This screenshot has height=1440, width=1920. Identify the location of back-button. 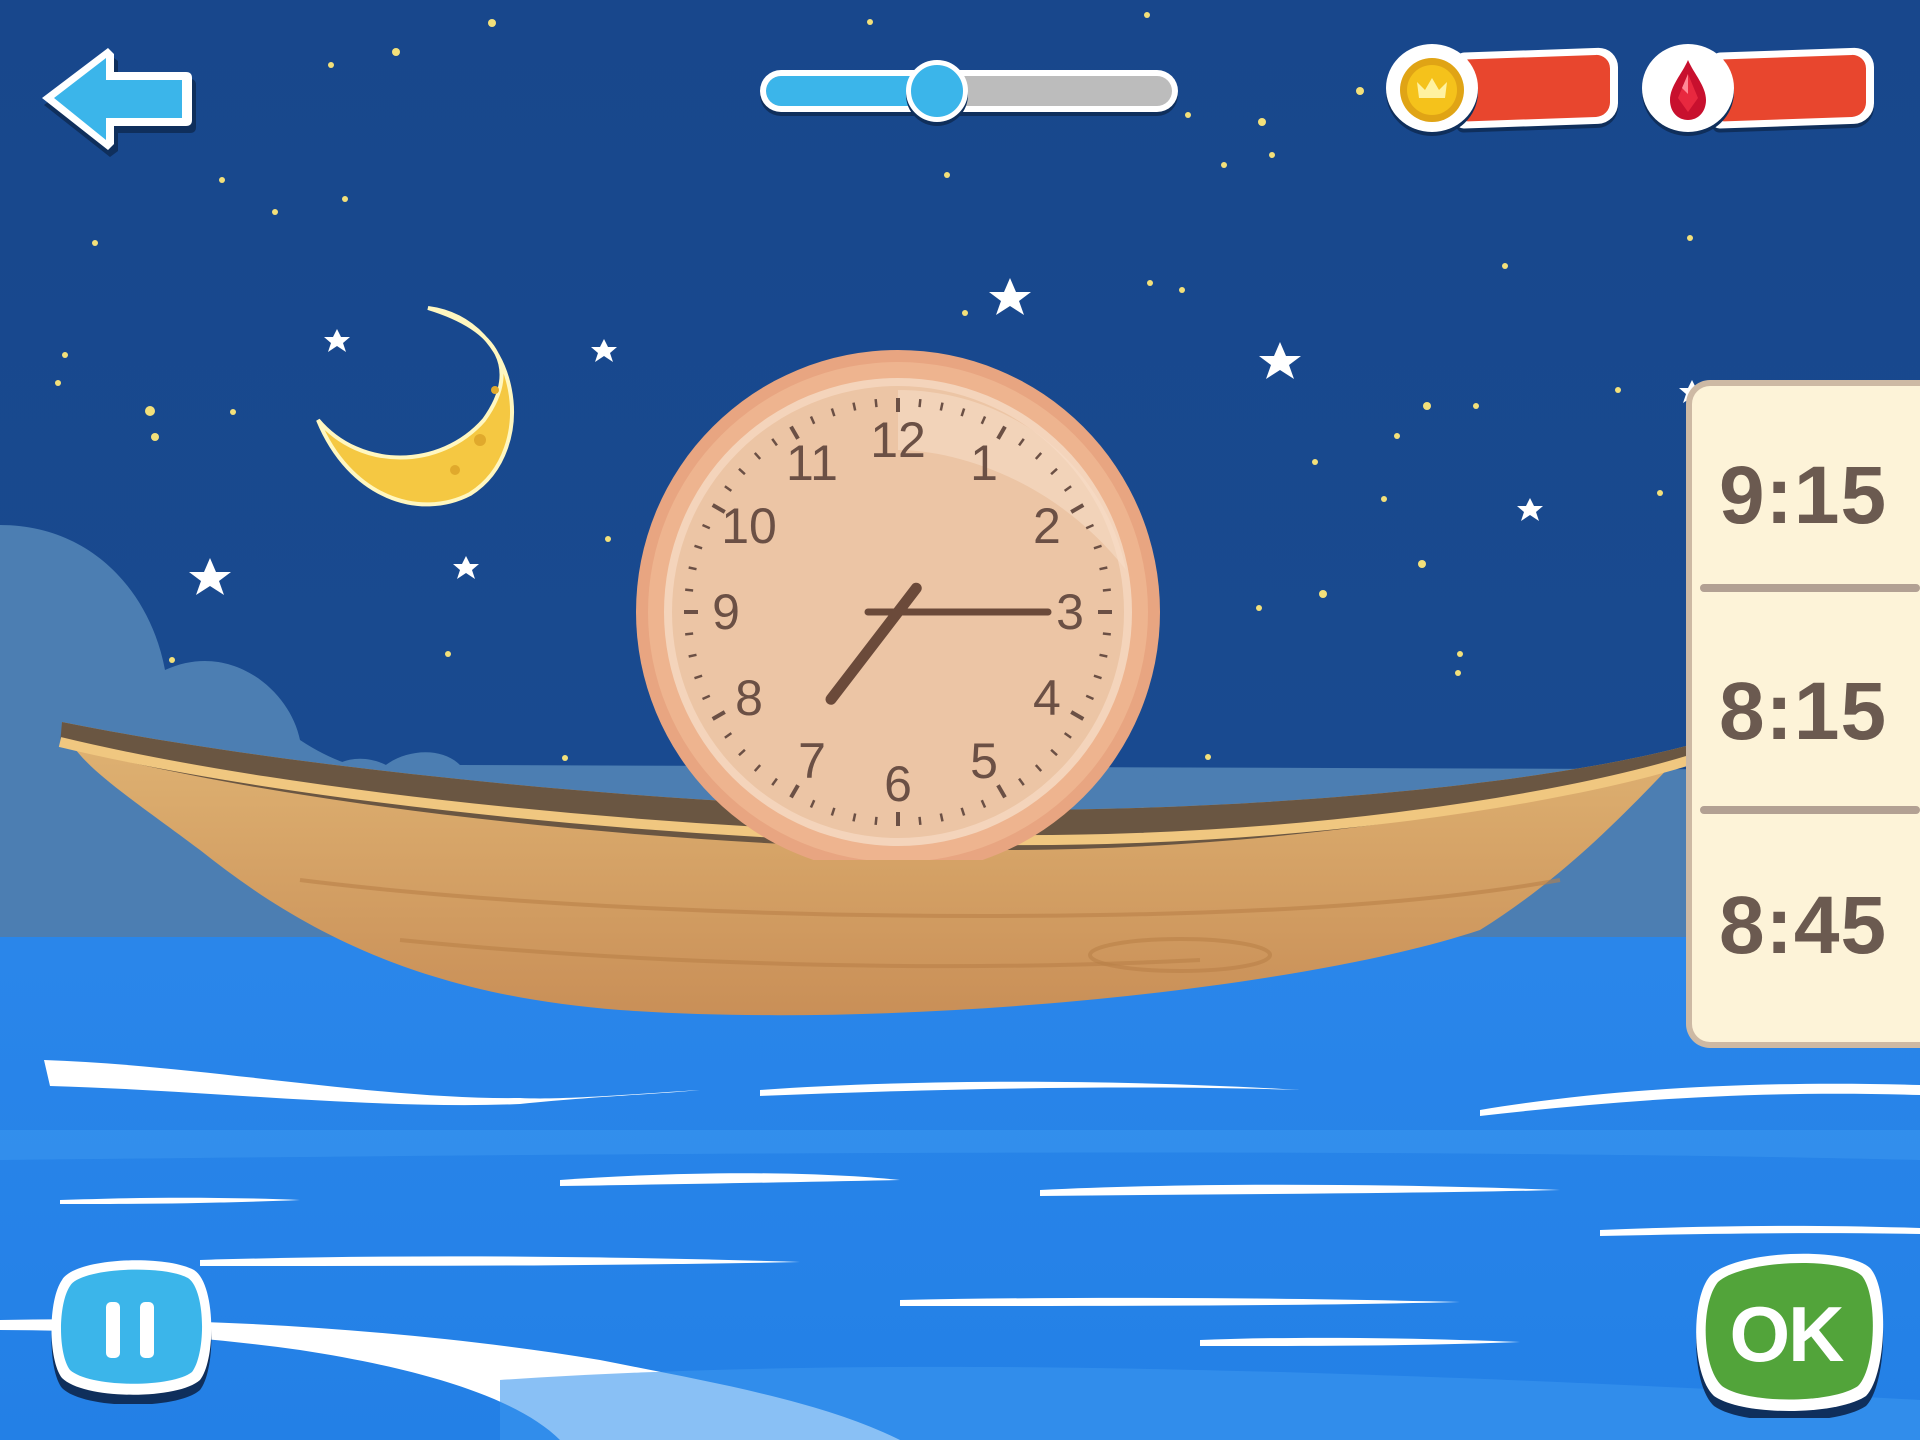
(118, 101).